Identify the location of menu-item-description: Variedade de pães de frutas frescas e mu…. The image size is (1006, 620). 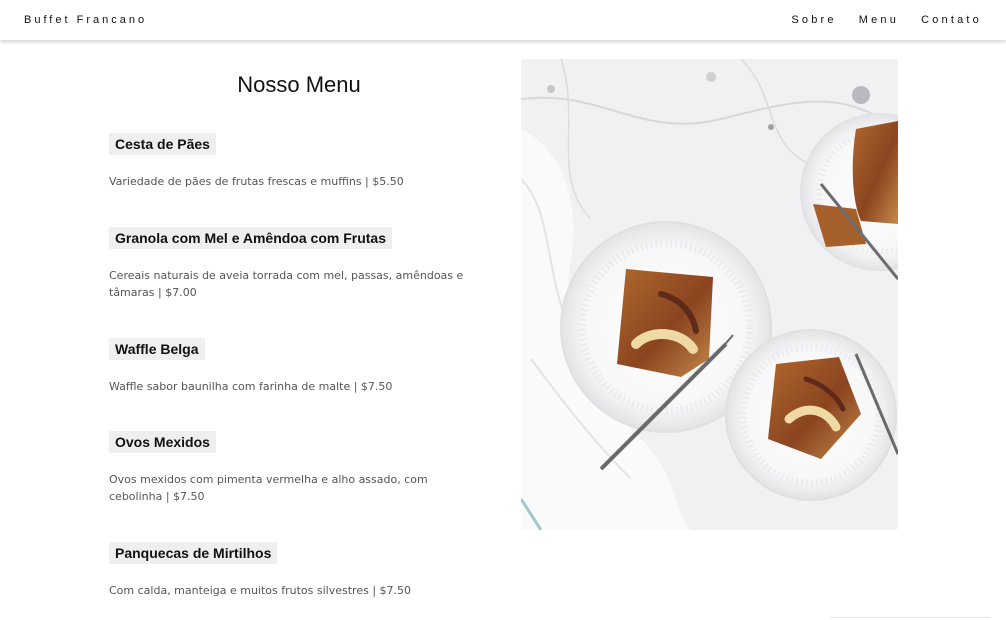
(256, 181).